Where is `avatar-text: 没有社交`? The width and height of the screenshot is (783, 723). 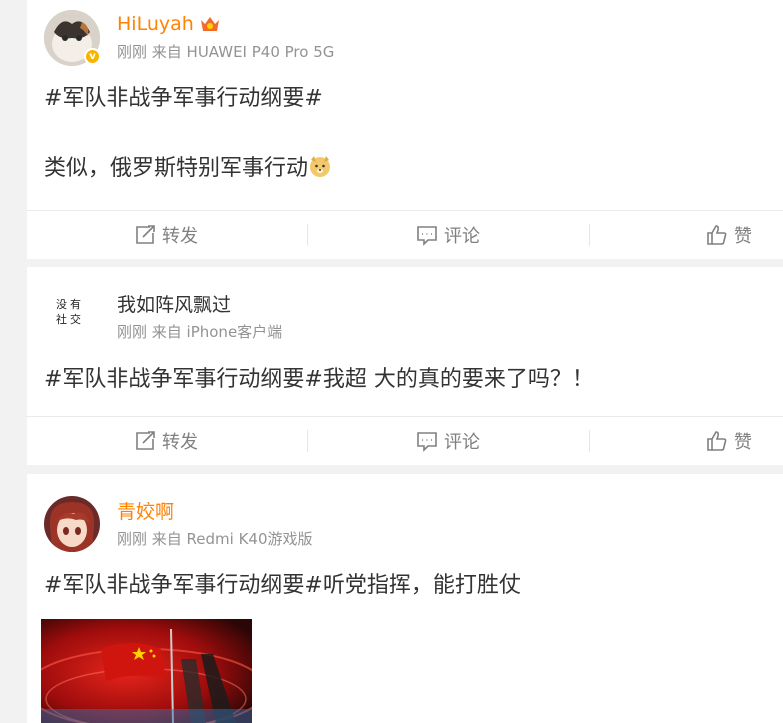 avatar-text: 没有社交 is located at coordinates (70, 312).